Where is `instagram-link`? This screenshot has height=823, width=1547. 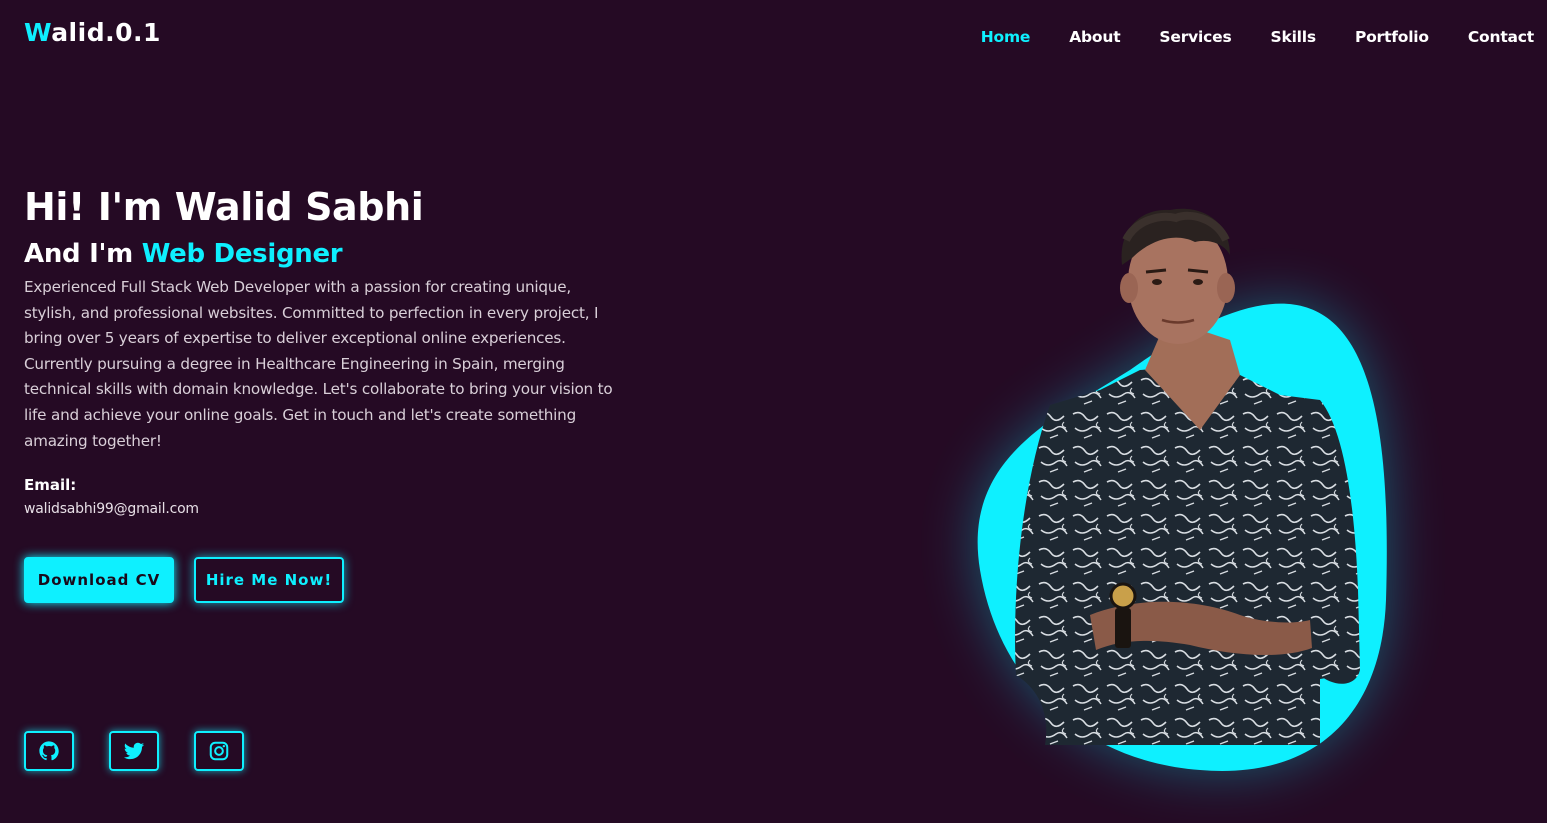 instagram-link is located at coordinates (219, 751).